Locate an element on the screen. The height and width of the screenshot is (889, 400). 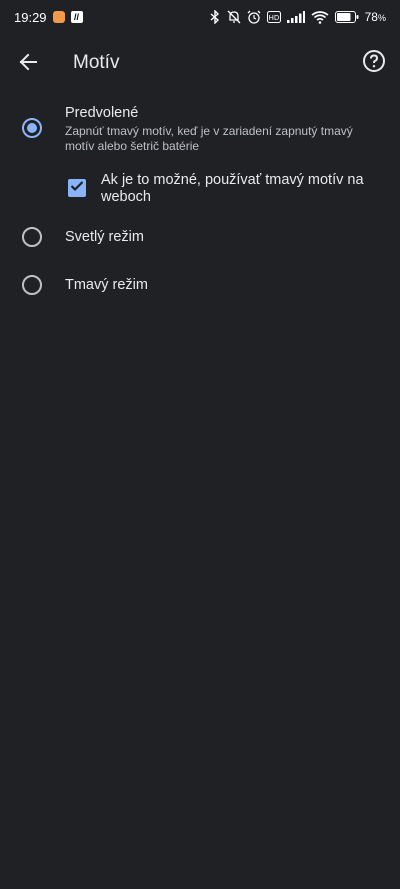
check-icon is located at coordinates (77, 188).